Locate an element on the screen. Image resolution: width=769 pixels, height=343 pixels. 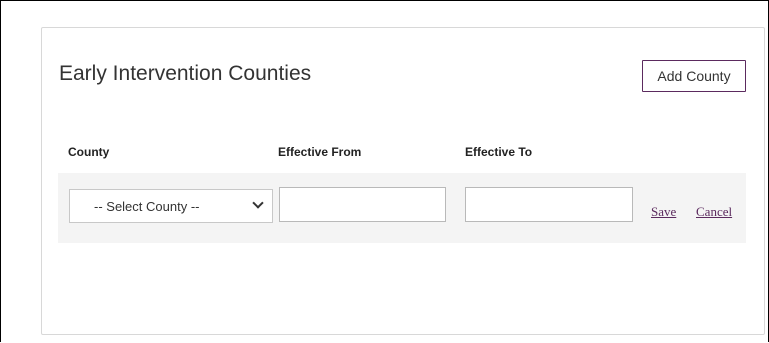
county-select: -- Select County -- is located at coordinates (171, 206).